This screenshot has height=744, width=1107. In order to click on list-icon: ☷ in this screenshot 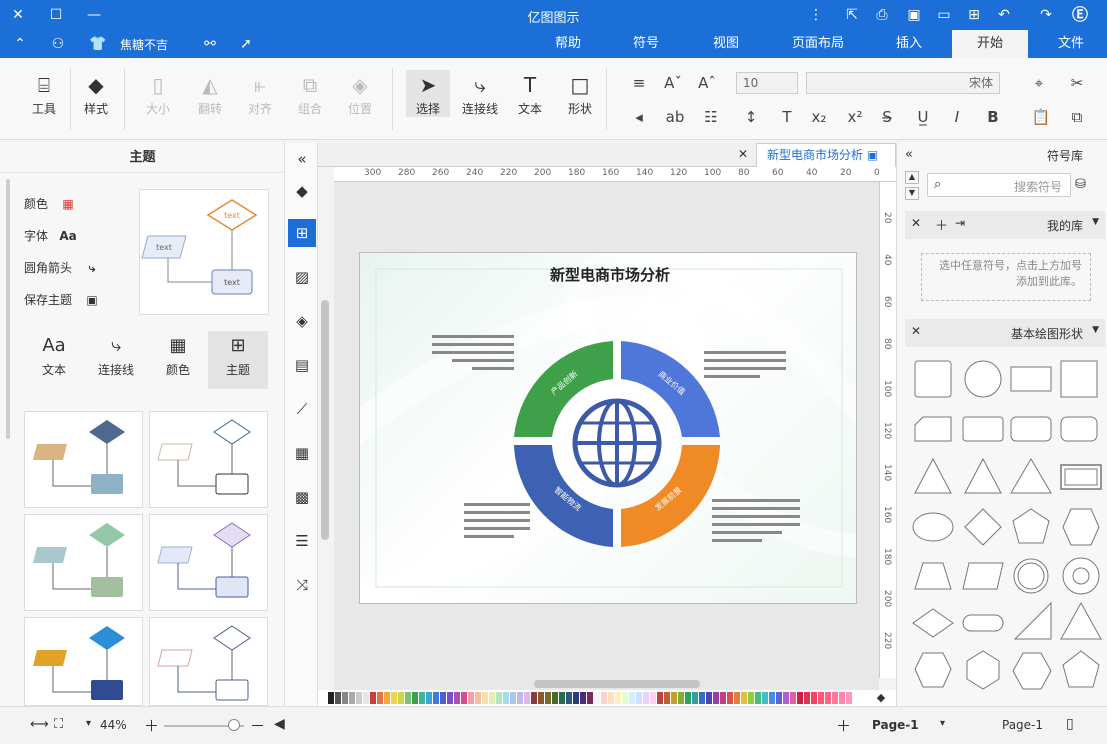, I will do `click(711, 117)`.